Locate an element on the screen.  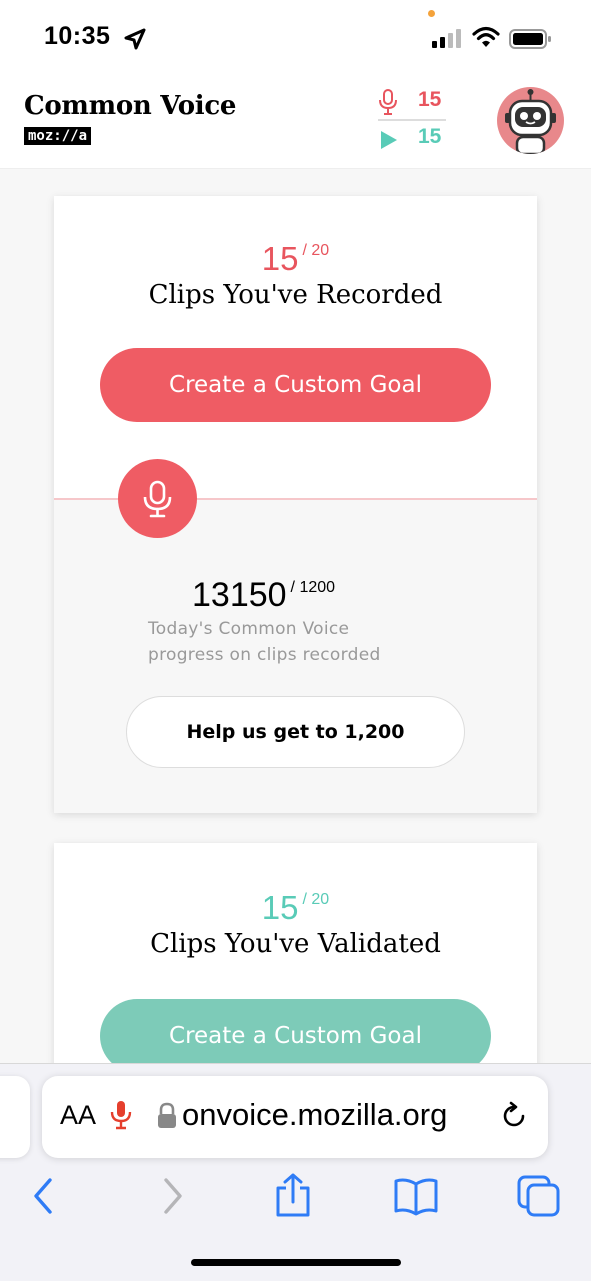
lock-icon is located at coordinates (167, 1115).